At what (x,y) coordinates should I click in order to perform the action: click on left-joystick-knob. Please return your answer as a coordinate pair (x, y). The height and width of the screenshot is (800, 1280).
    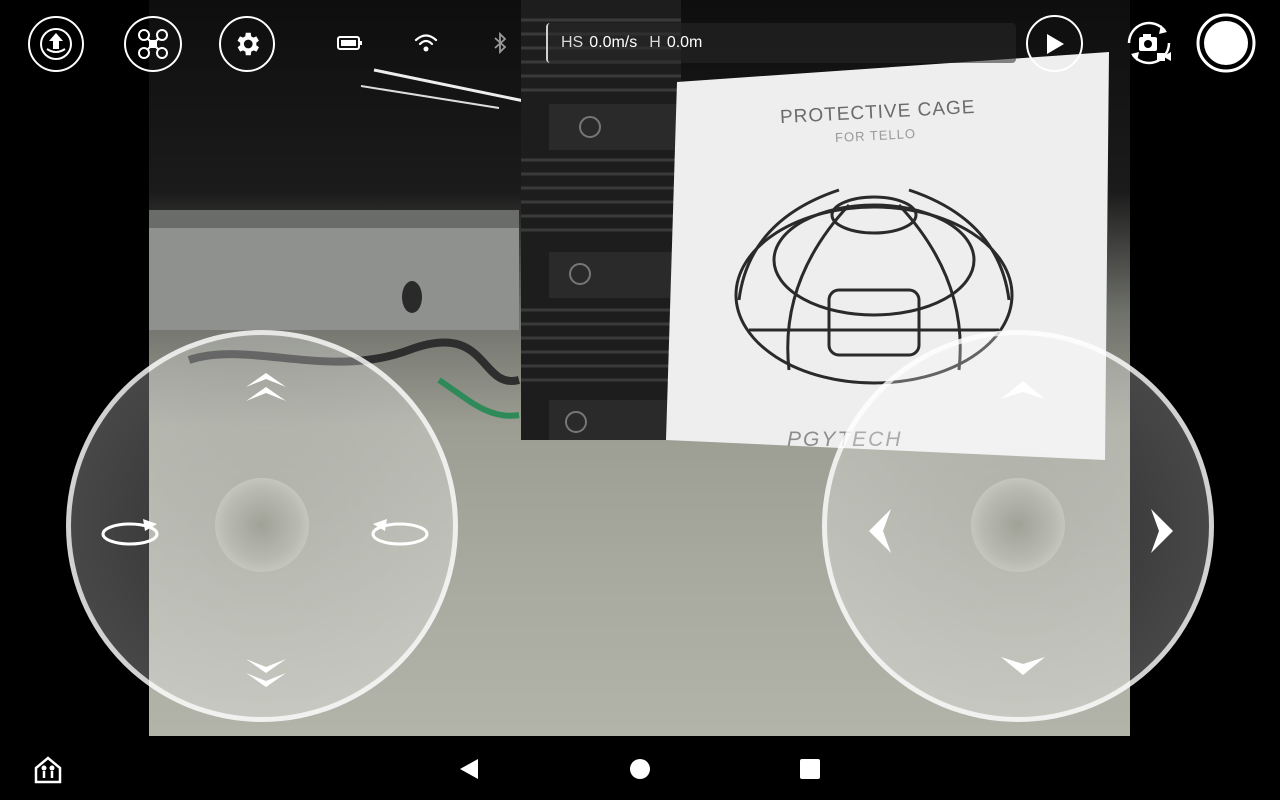
    Looking at the image, I should click on (262, 525).